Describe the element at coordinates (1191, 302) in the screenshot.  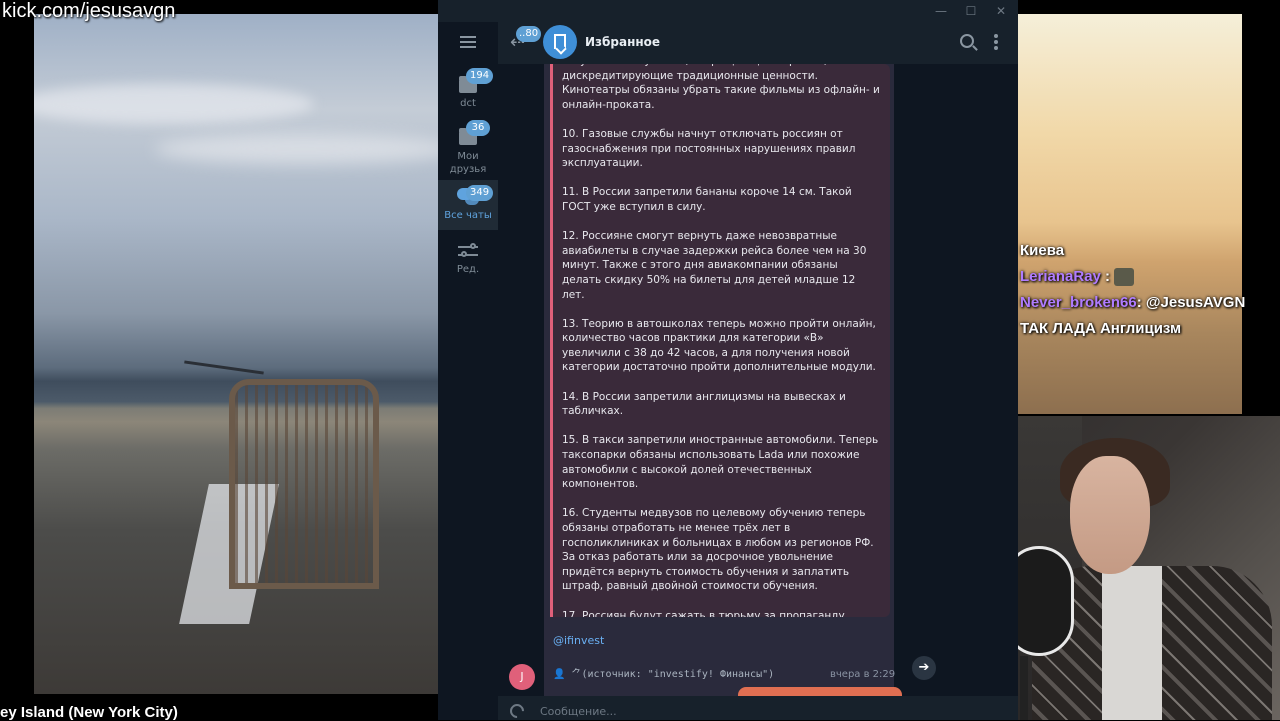
I see `chat-text: : @JesusAVGN` at that location.